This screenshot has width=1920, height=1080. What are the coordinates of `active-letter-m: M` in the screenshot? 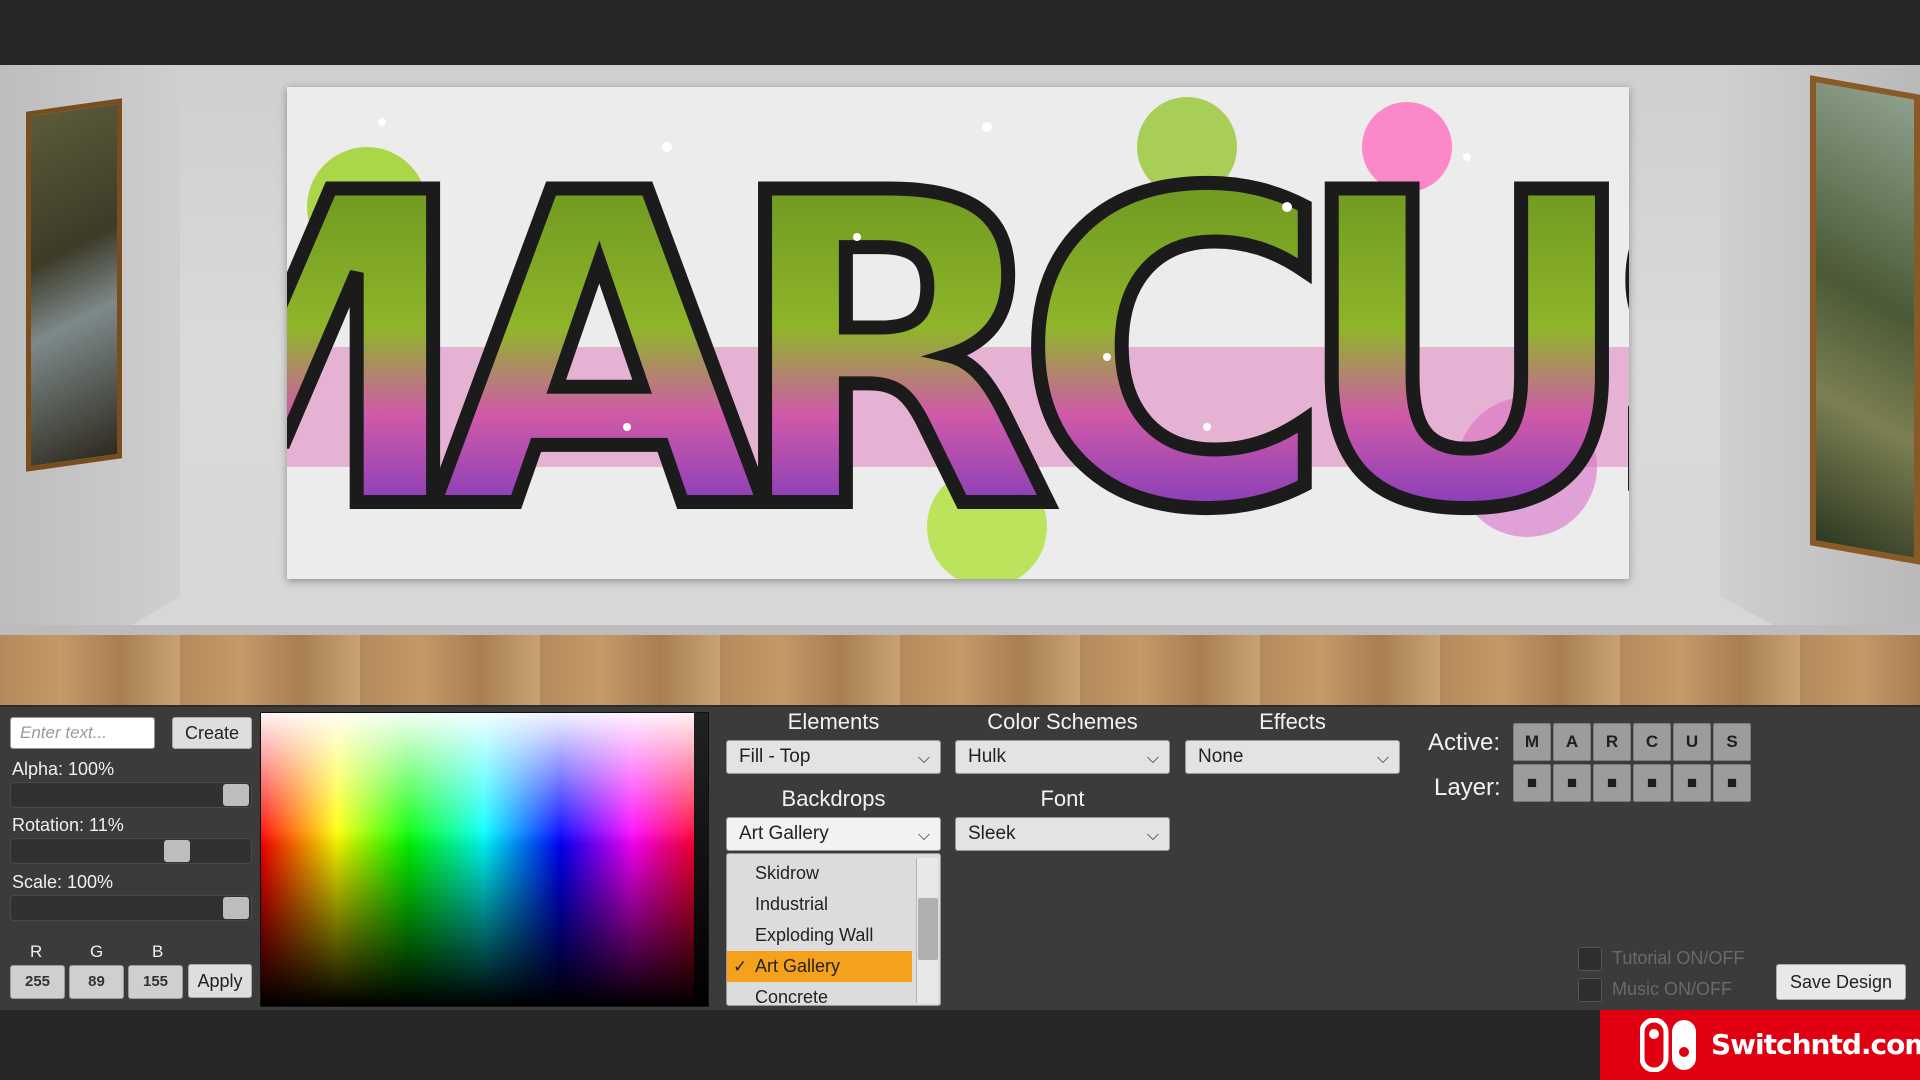 It's located at (1532, 742).